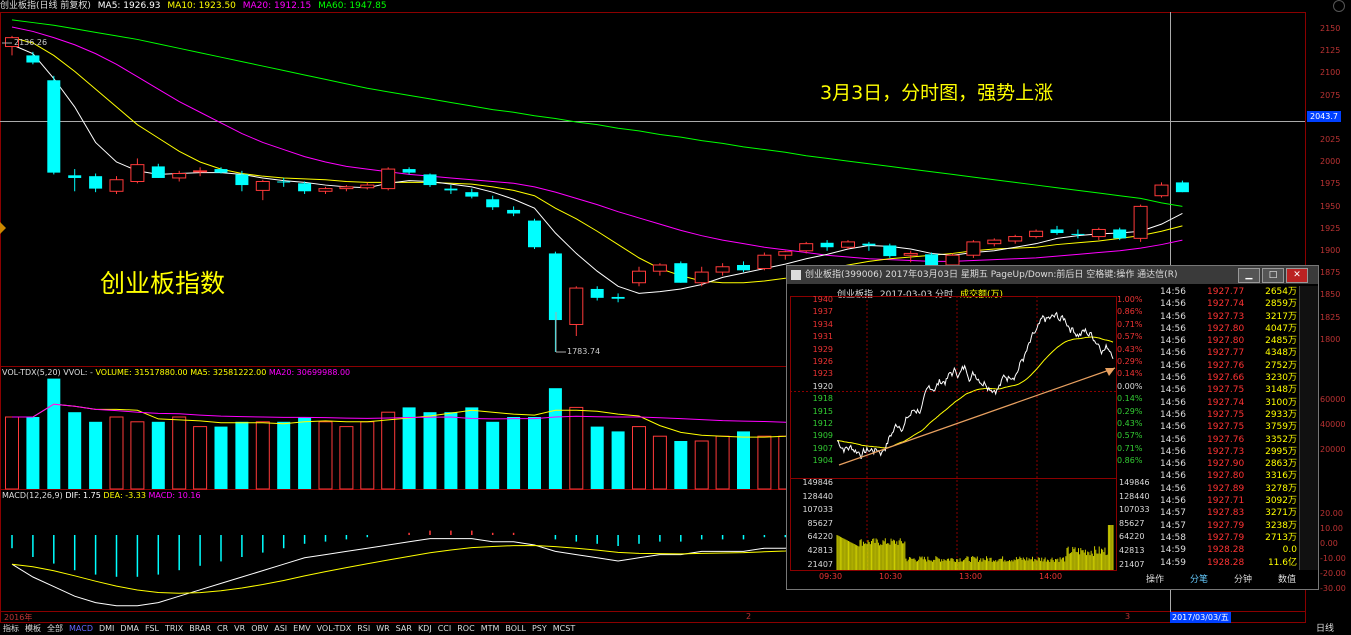  What do you see at coordinates (1287, 580) in the screenshot?
I see `tab-values: 数值` at bounding box center [1287, 580].